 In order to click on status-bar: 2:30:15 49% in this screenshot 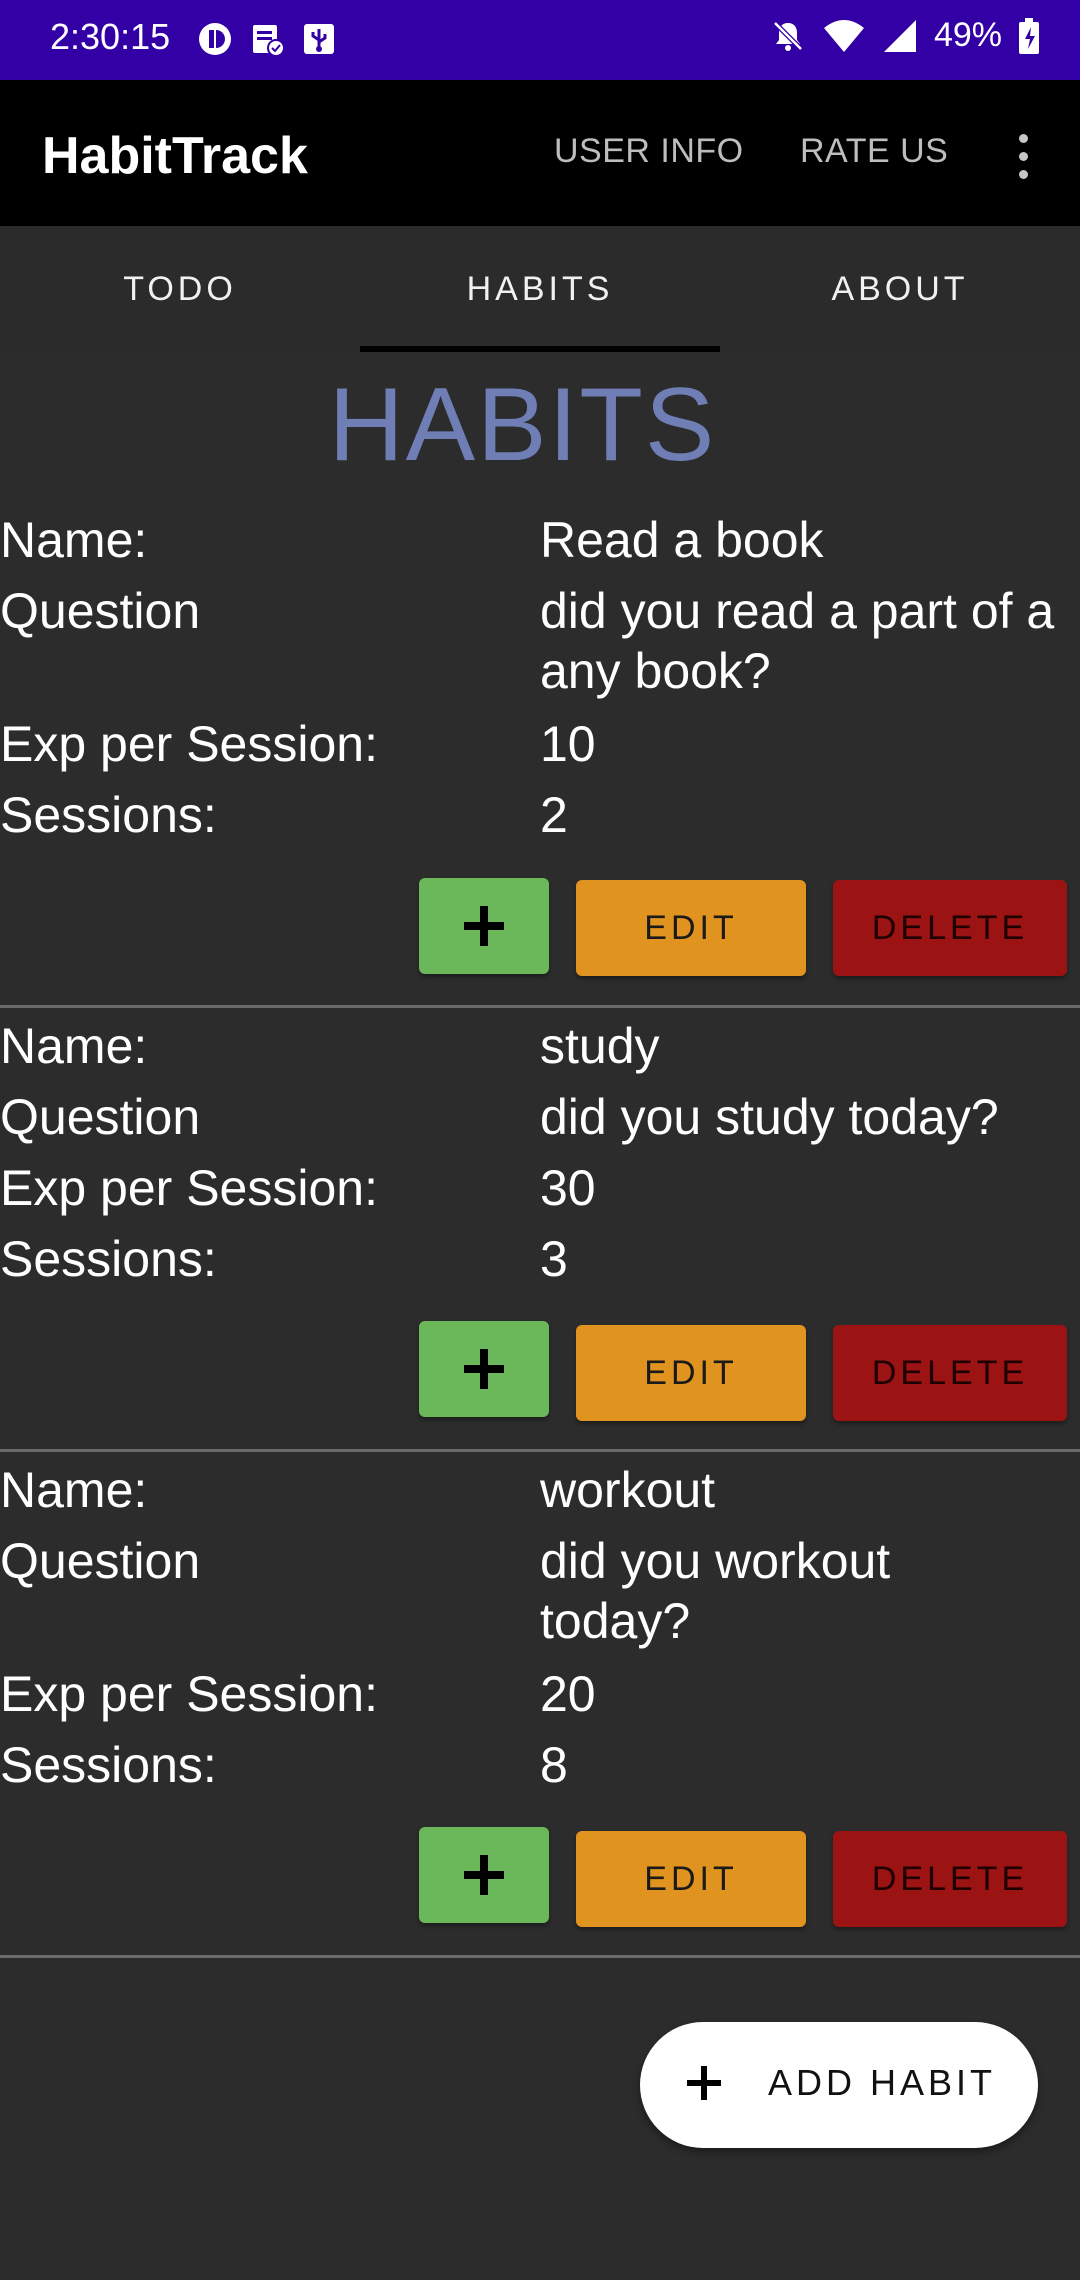, I will do `click(540, 40)`.